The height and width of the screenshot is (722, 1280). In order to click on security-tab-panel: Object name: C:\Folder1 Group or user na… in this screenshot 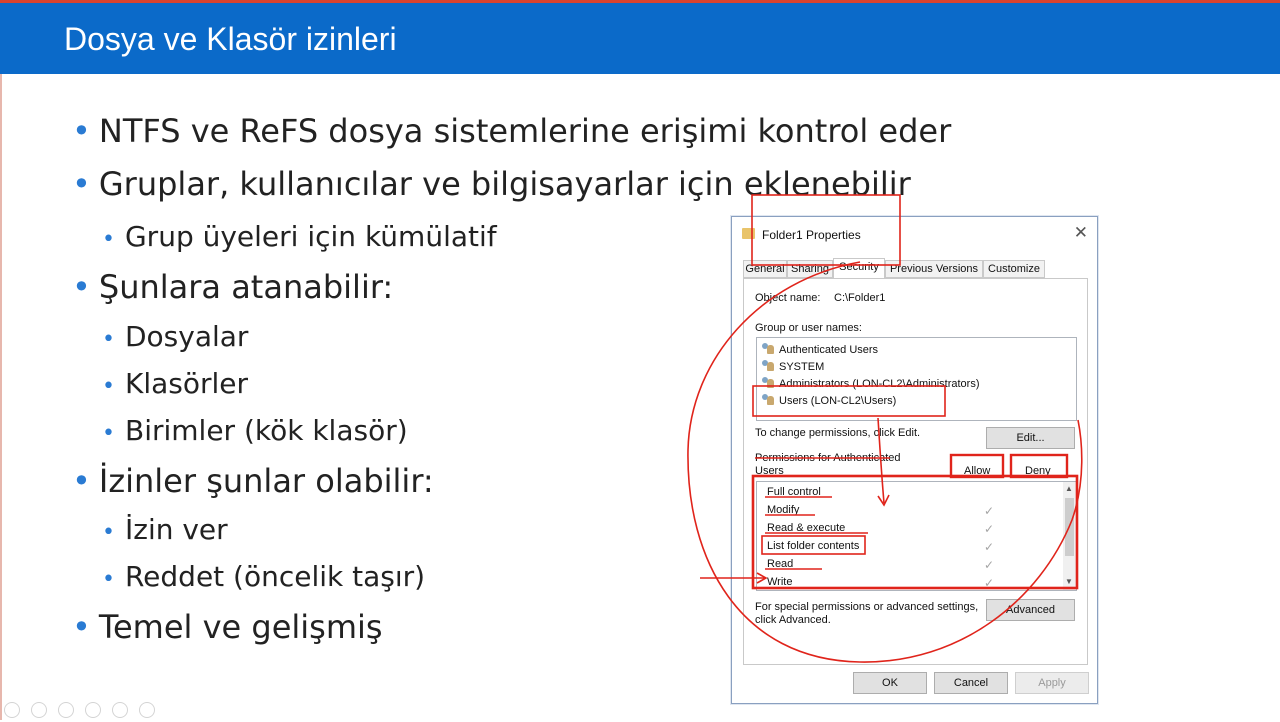, I will do `click(915, 471)`.